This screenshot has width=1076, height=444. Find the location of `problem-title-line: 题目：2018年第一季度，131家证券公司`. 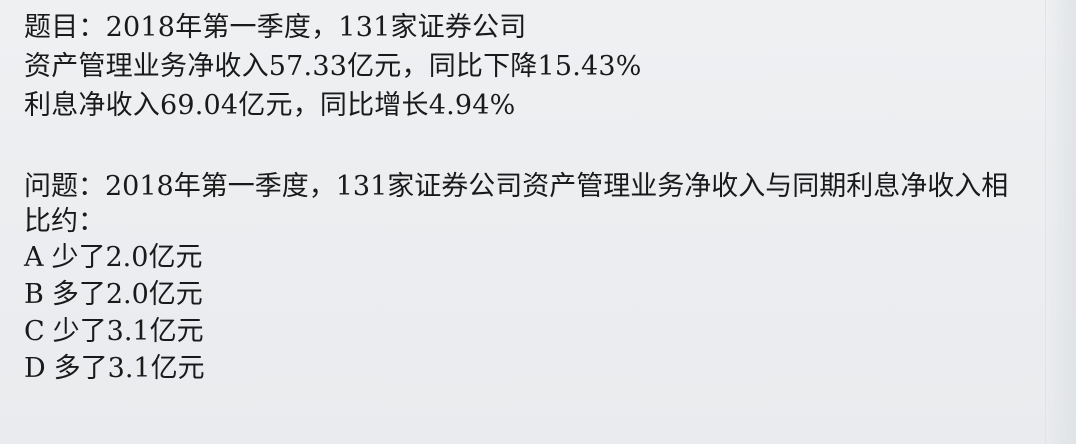

problem-title-line: 题目：2018年第一季度，131家证券公司 is located at coordinates (275, 27).